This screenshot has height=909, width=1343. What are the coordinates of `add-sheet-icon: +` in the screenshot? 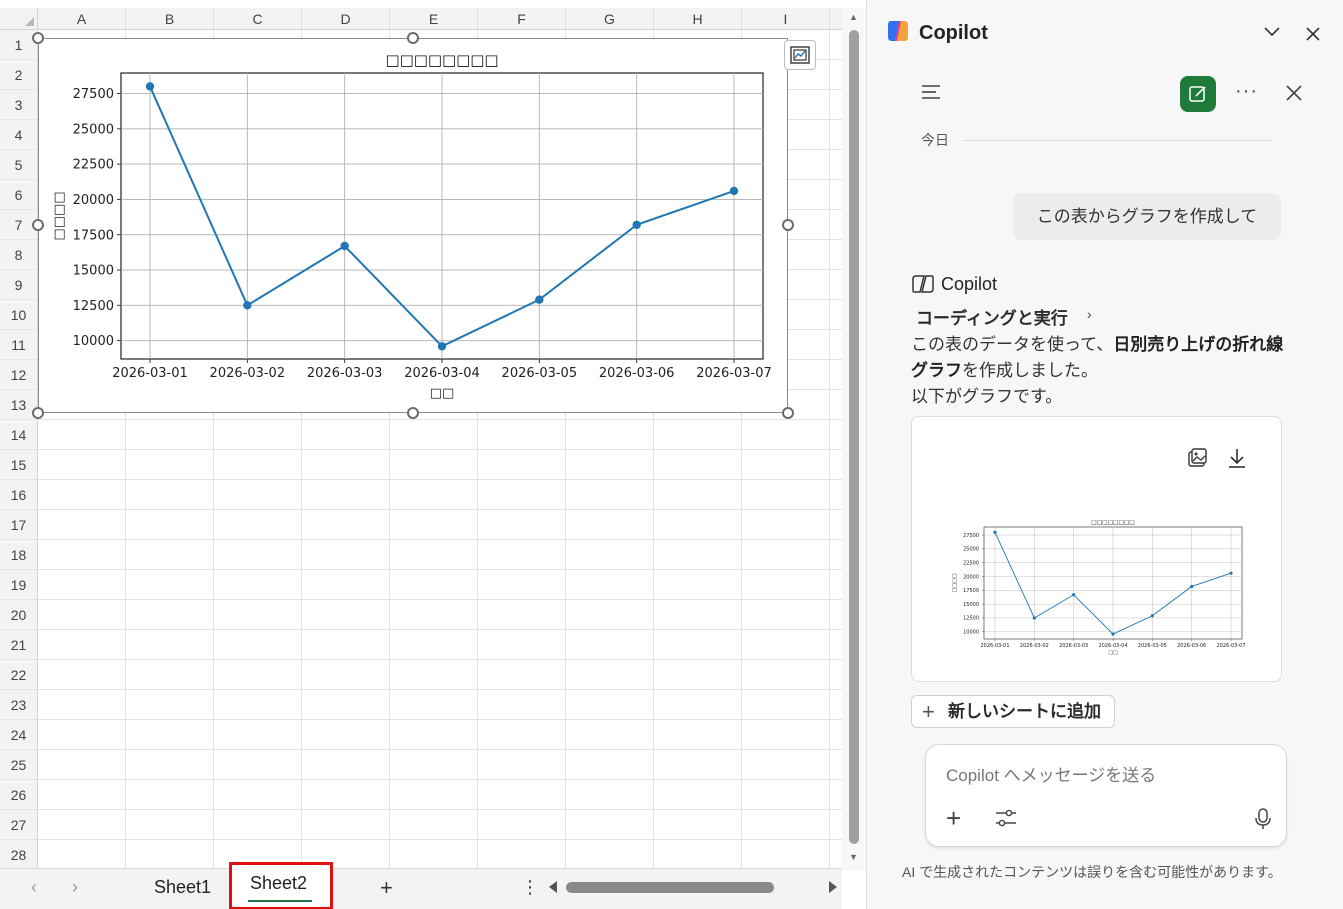 It's located at (386, 888).